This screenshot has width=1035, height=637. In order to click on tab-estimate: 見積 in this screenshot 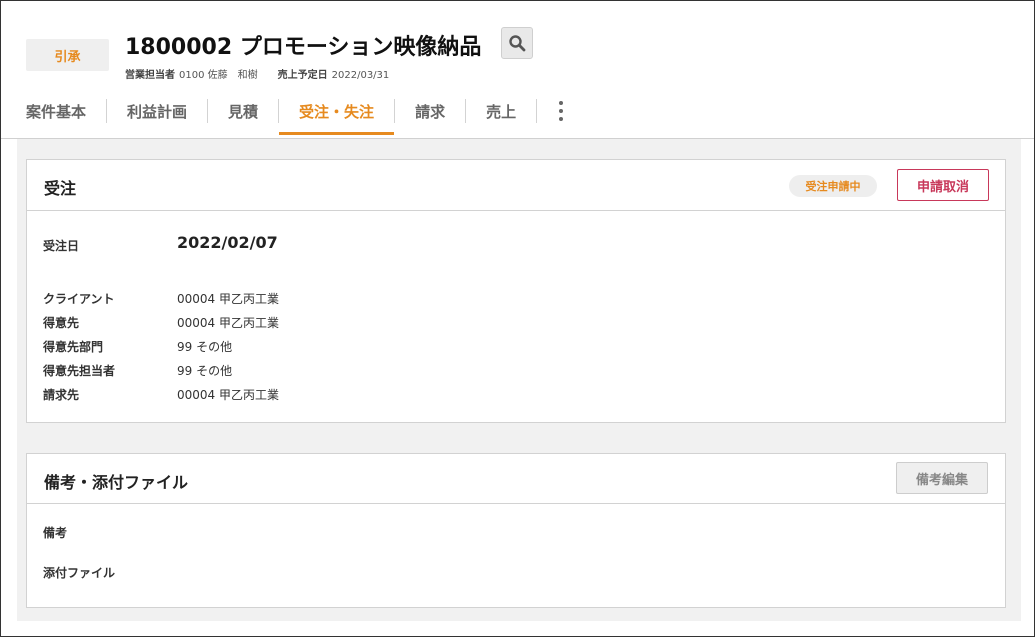, I will do `click(243, 111)`.